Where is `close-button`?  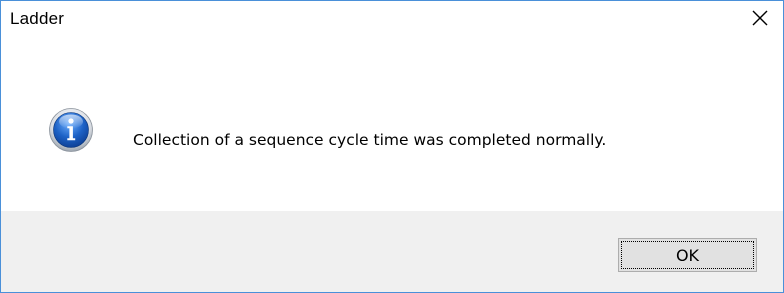 close-button is located at coordinates (760, 18).